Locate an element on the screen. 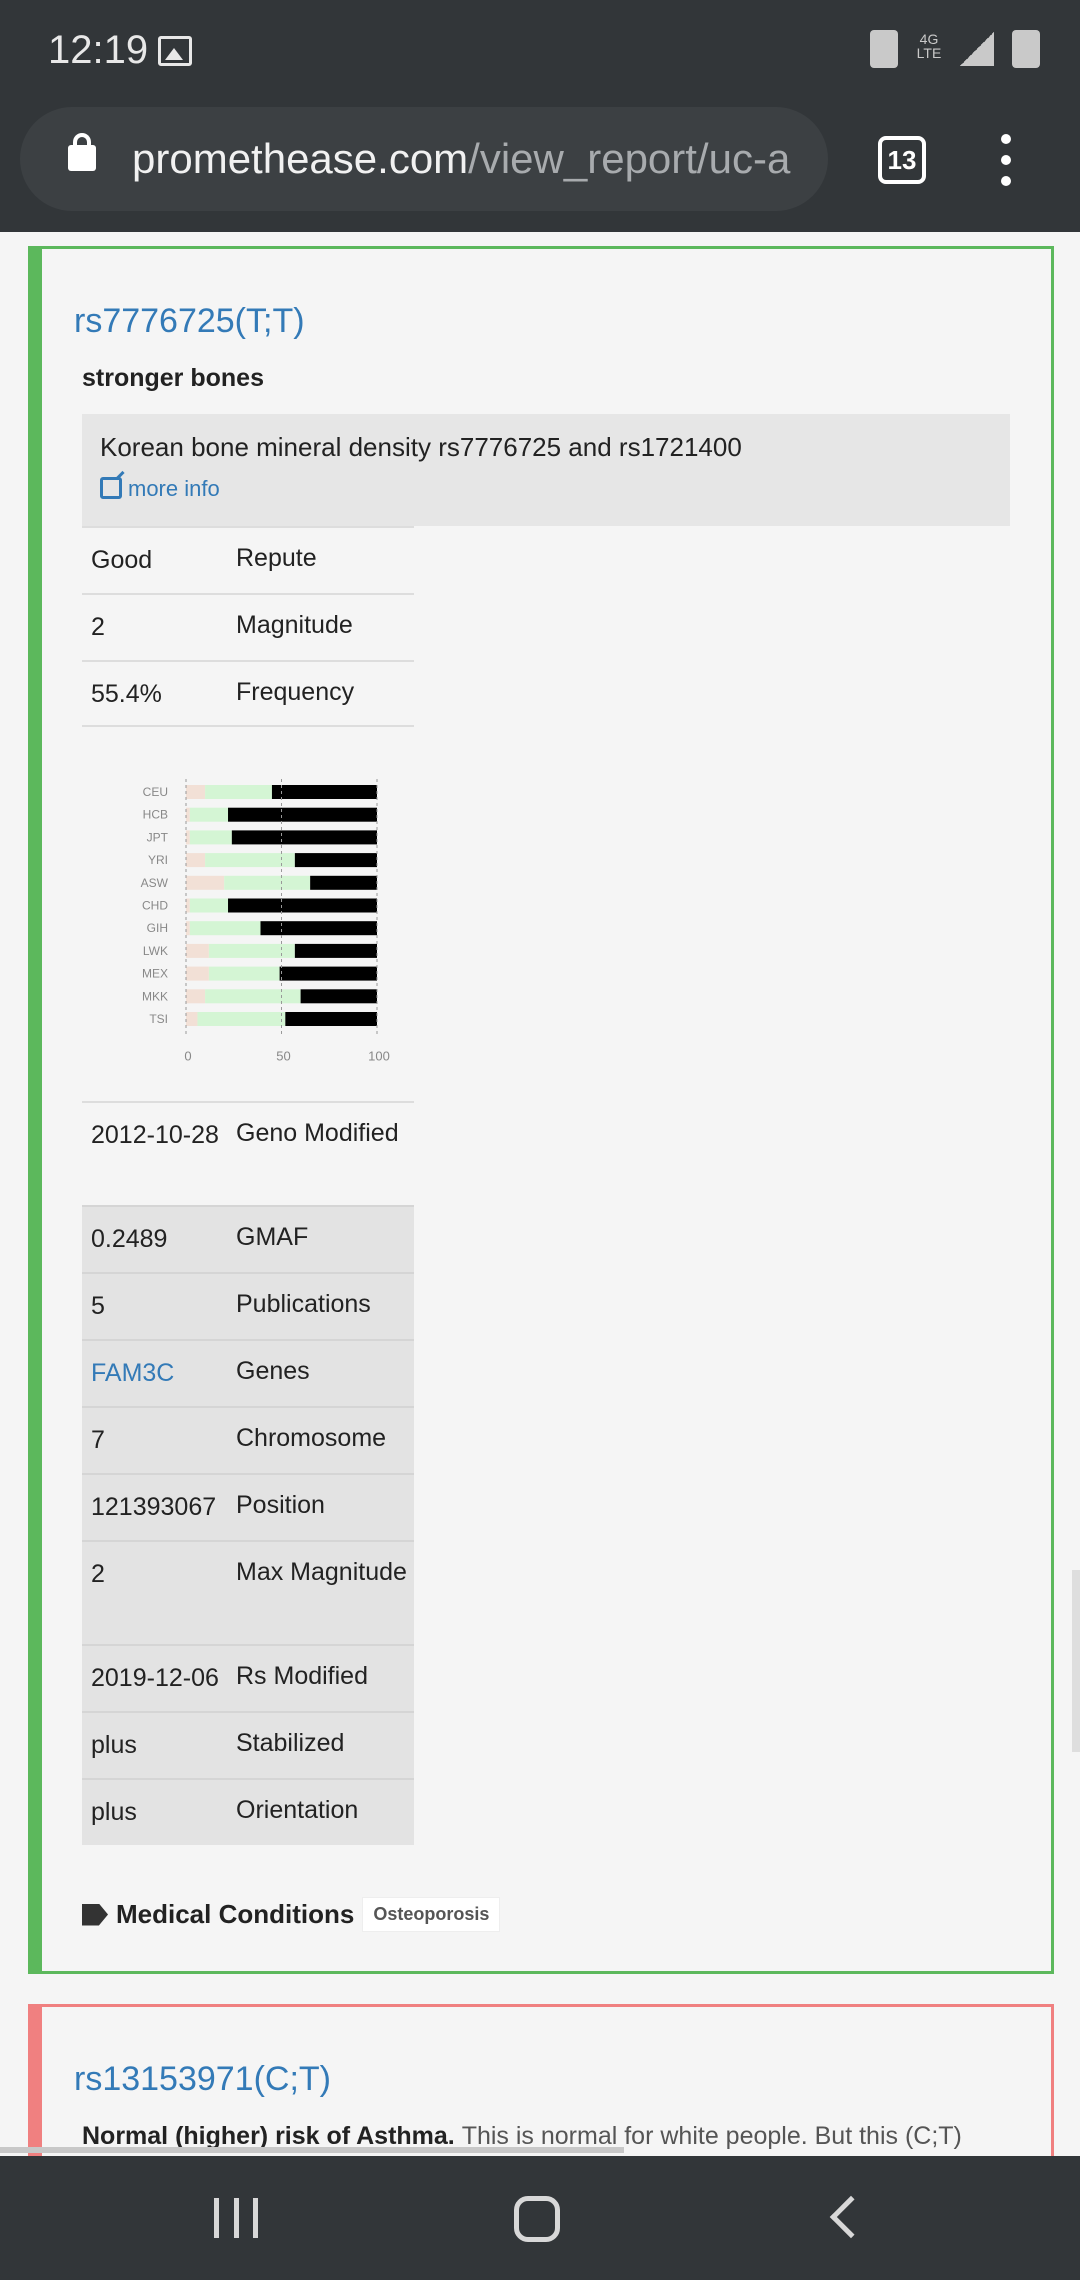 The image size is (1080, 2280). tab-switcher-button: 13 is located at coordinates (902, 160).